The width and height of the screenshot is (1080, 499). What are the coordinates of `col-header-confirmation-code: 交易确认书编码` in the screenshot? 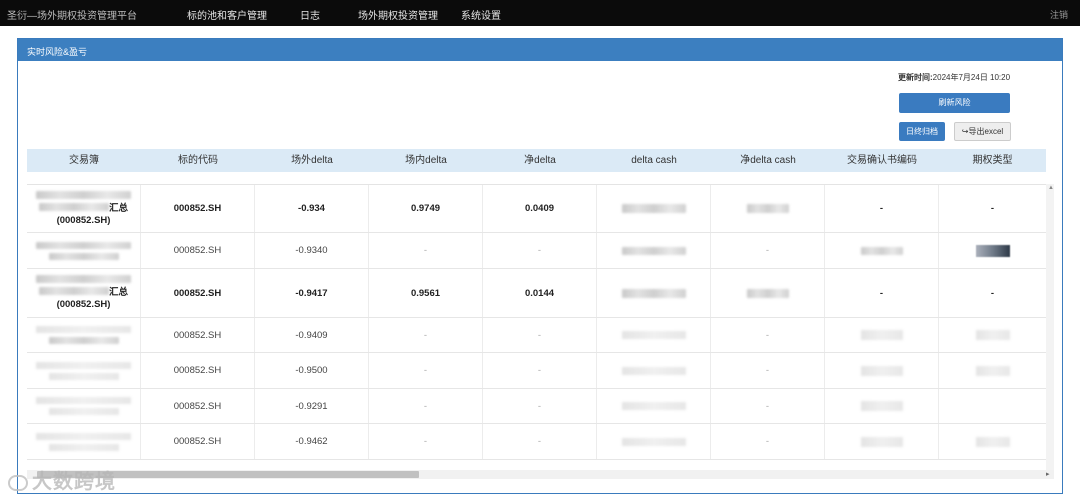 It's located at (882, 160).